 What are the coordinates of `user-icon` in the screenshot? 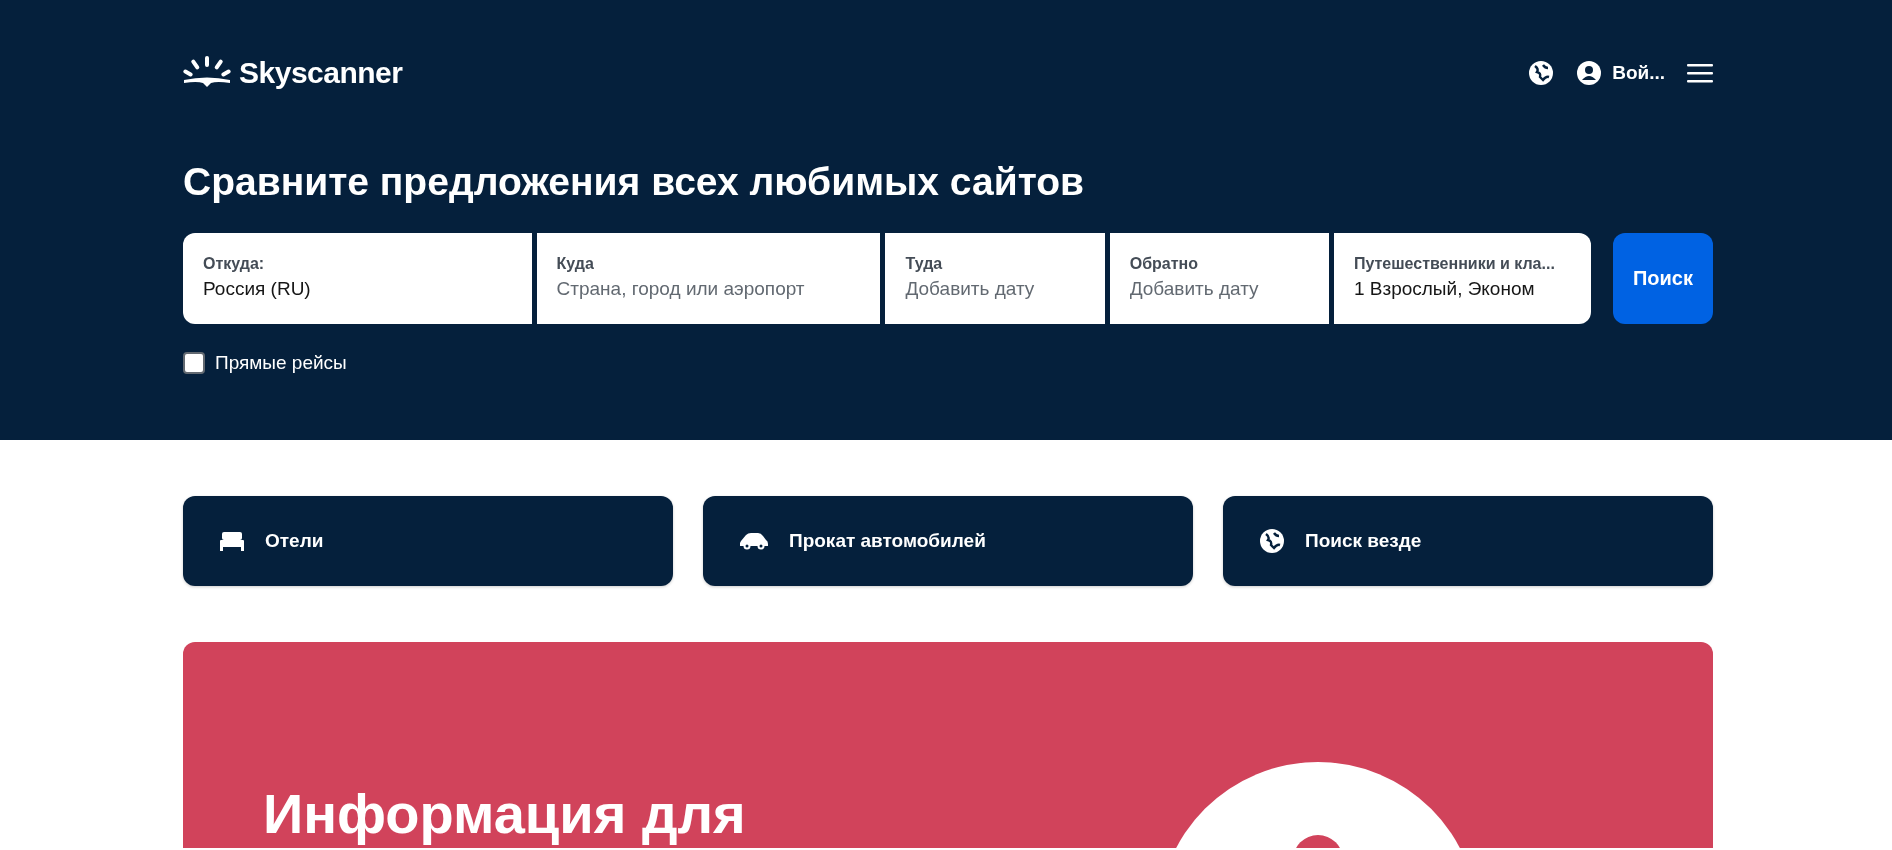 It's located at (1589, 73).